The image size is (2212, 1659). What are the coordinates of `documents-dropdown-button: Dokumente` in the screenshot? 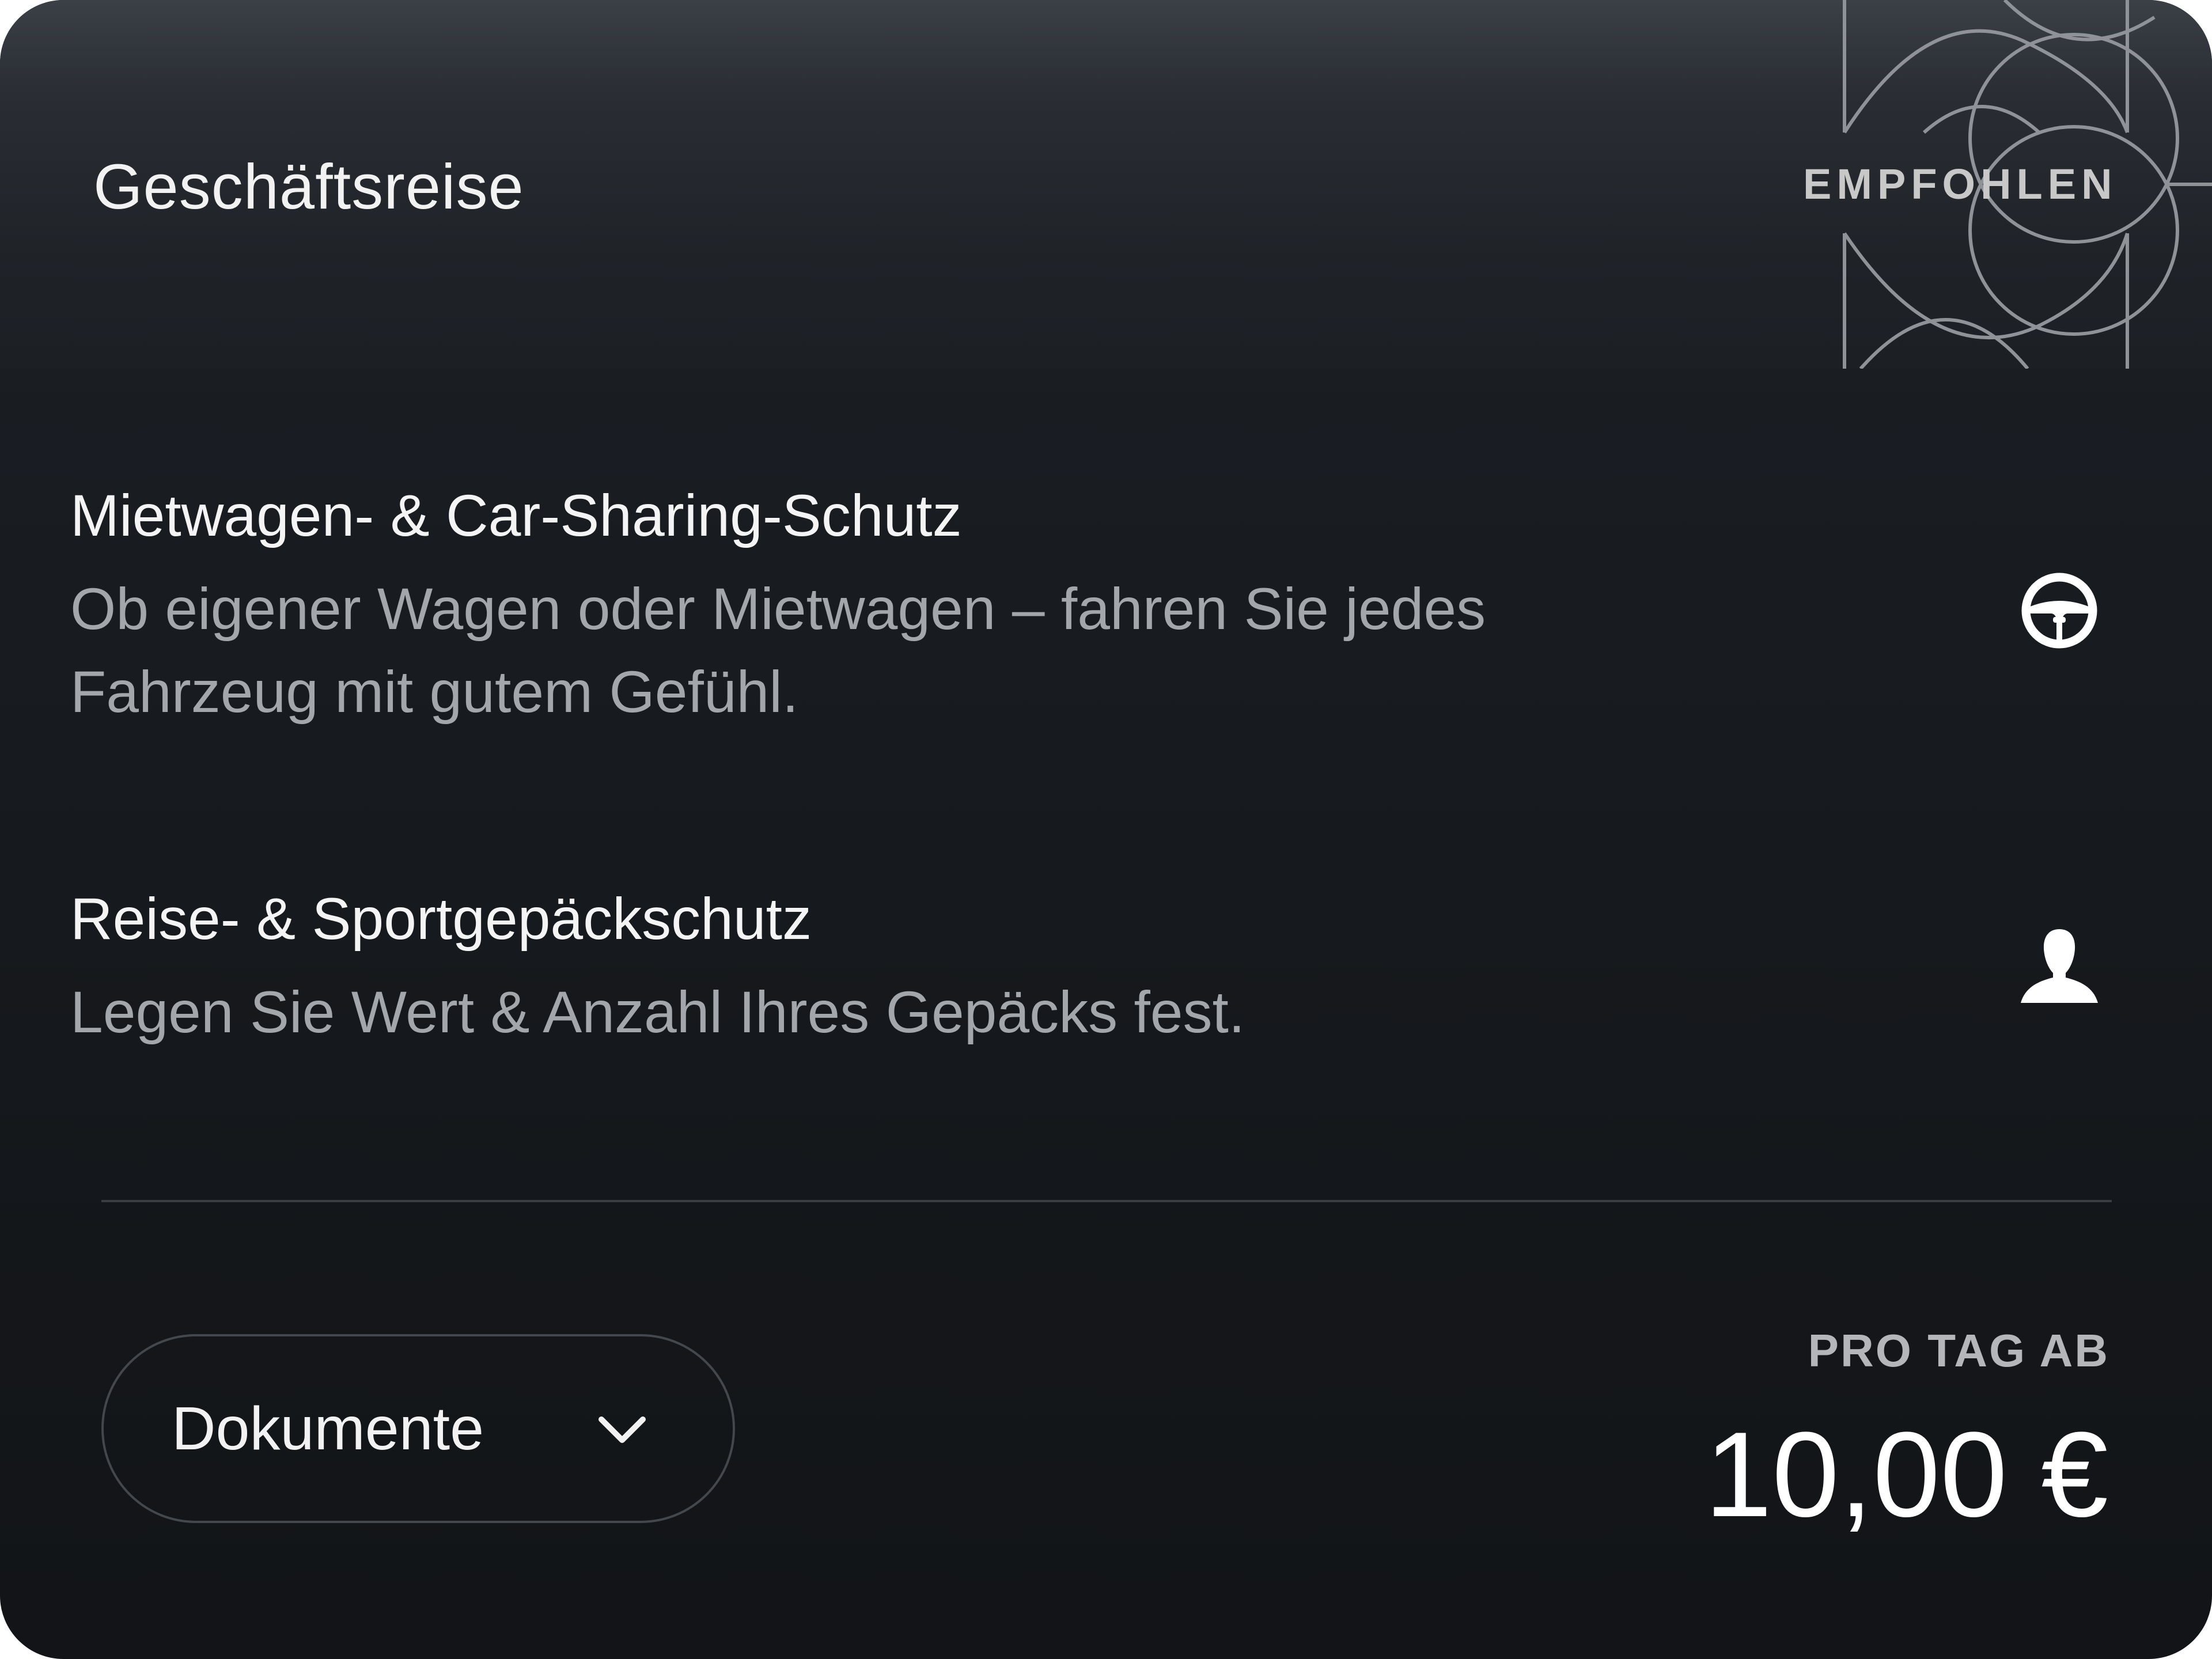 It's located at (418, 1428).